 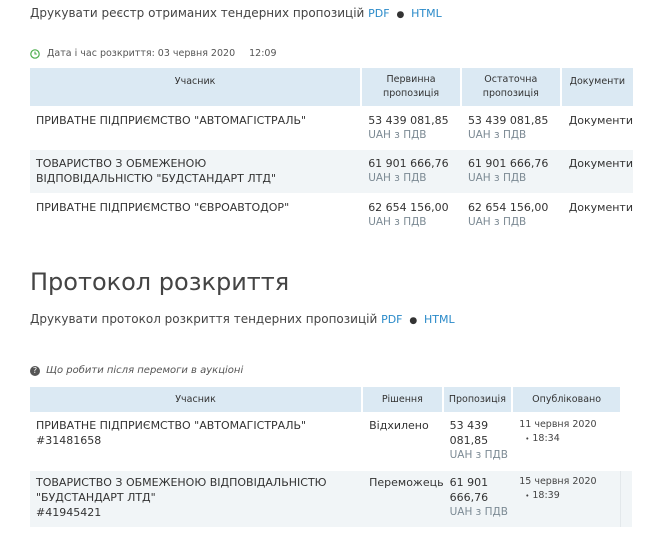 I want to click on proposal-amount: 53 439, so click(x=469, y=425).